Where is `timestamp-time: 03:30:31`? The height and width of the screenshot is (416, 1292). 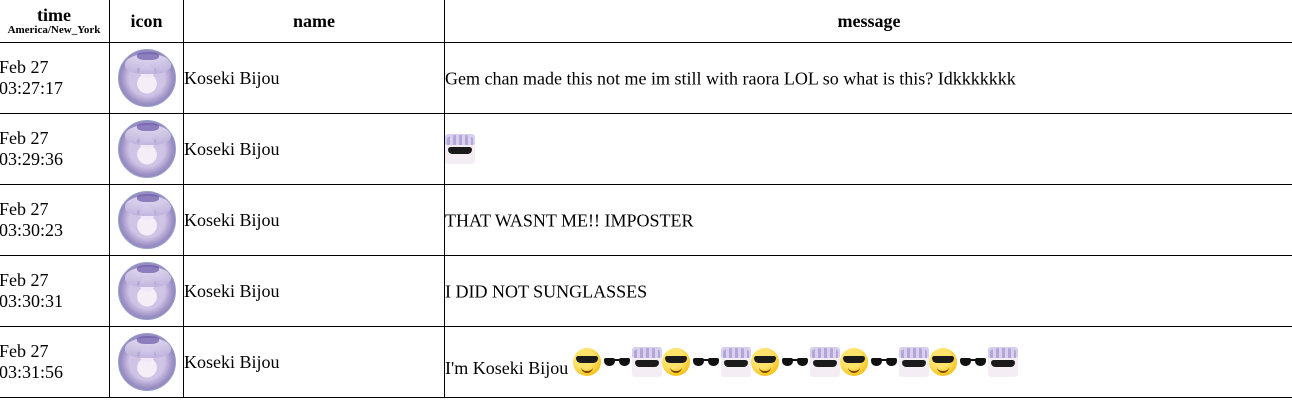
timestamp-time: 03:30:31 is located at coordinates (32, 301).